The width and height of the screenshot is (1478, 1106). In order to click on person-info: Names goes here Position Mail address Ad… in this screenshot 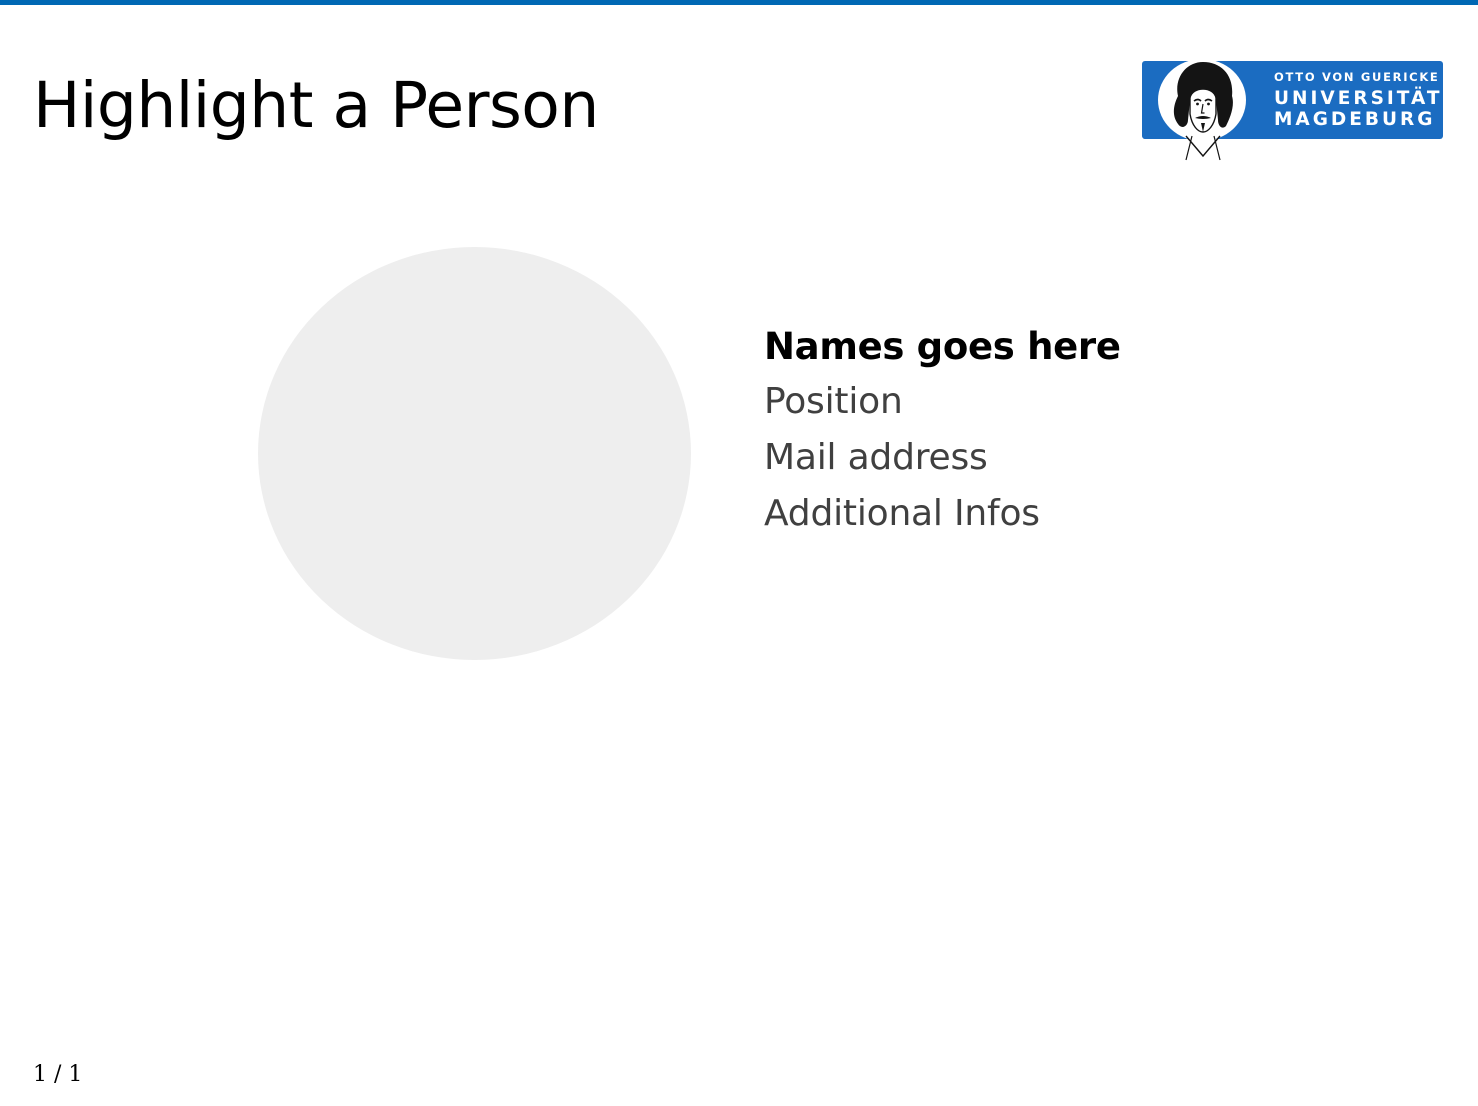, I will do `click(942, 431)`.